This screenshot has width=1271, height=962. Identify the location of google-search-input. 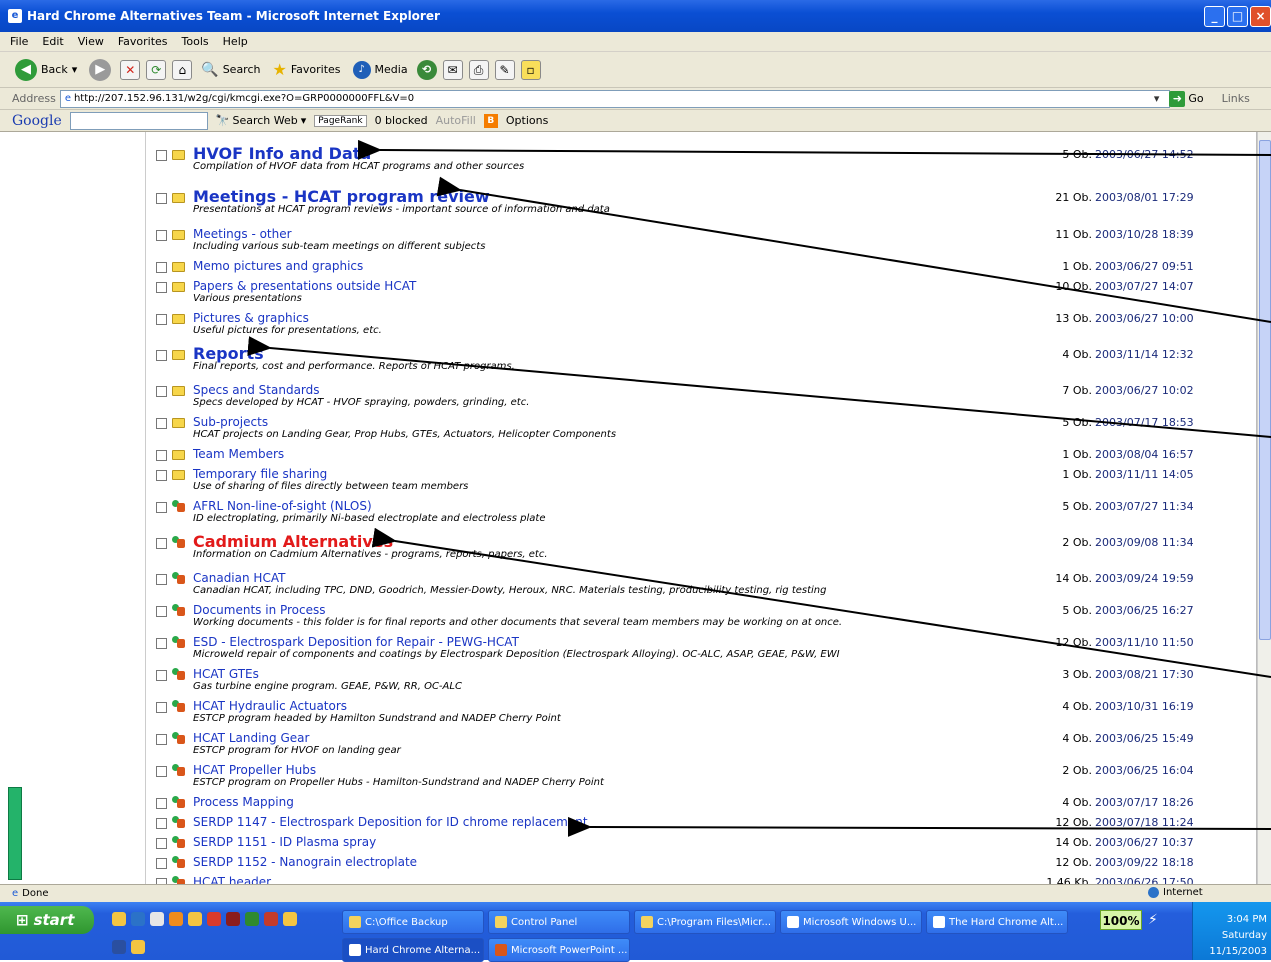
(138, 120).